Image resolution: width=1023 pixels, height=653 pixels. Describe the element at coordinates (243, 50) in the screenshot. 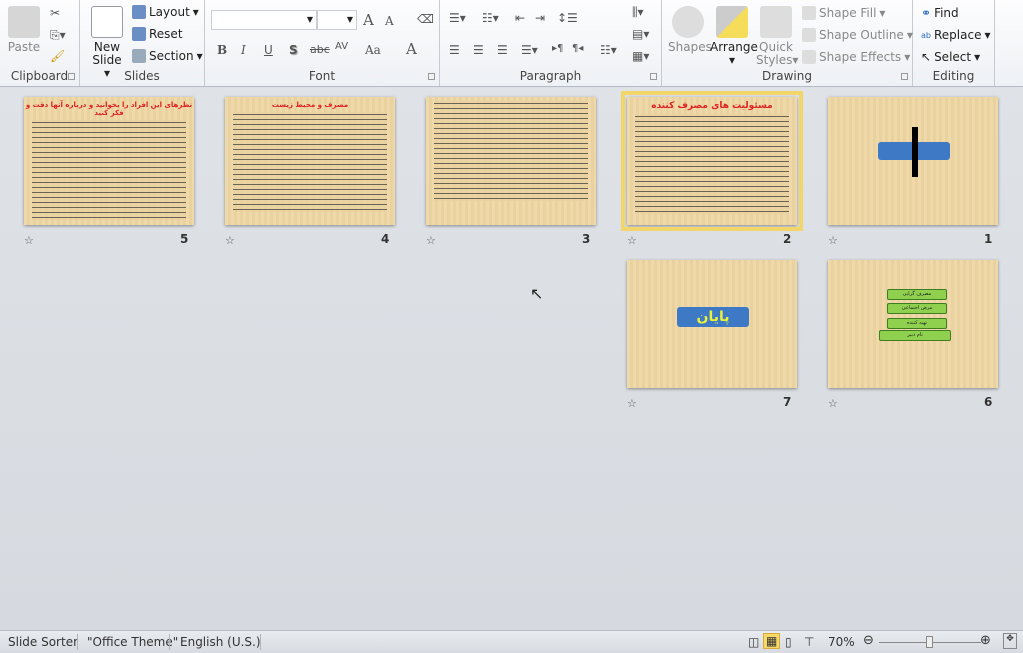

I see `italic-button: I` at that location.